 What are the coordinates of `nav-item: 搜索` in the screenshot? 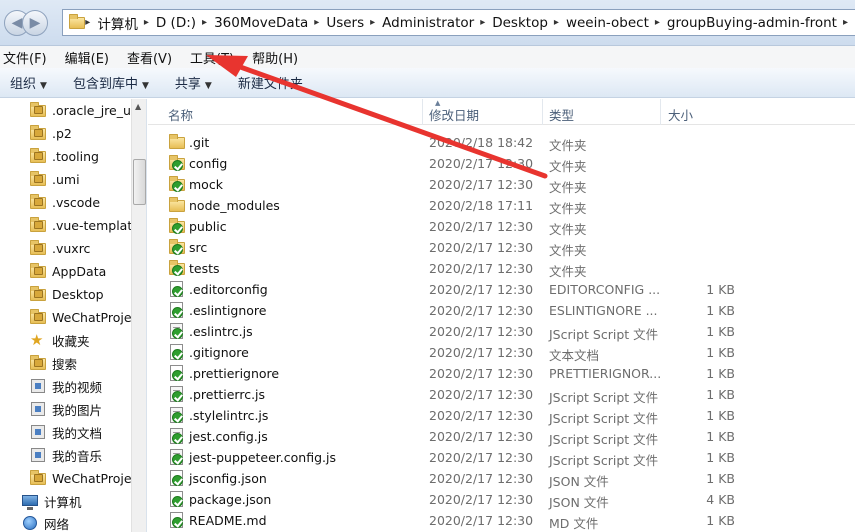 It's located at (53, 363).